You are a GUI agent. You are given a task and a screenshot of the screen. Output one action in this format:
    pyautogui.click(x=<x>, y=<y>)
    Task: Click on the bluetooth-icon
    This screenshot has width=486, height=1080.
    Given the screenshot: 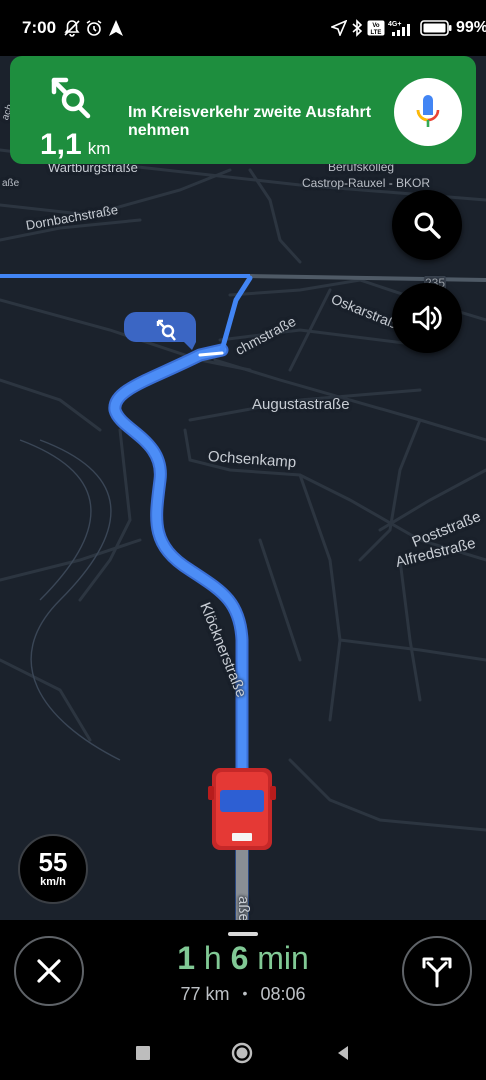 What is the action you would take?
    pyautogui.click(x=357, y=28)
    